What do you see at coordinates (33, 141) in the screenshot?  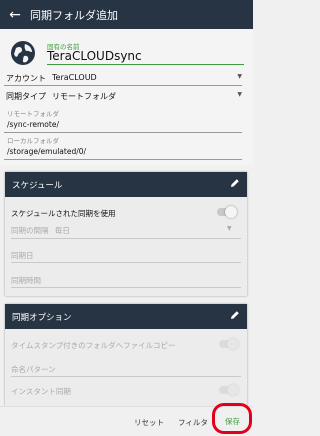 I see `local-folder-label: ローカルフォルダ` at bounding box center [33, 141].